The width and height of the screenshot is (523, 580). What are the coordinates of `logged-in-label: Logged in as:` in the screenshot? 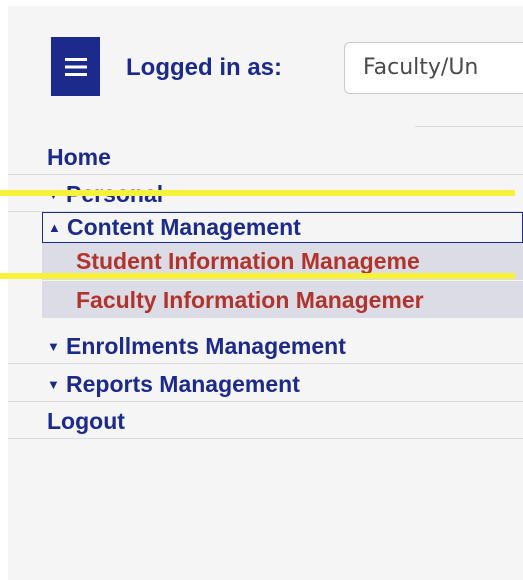 It's located at (204, 67).